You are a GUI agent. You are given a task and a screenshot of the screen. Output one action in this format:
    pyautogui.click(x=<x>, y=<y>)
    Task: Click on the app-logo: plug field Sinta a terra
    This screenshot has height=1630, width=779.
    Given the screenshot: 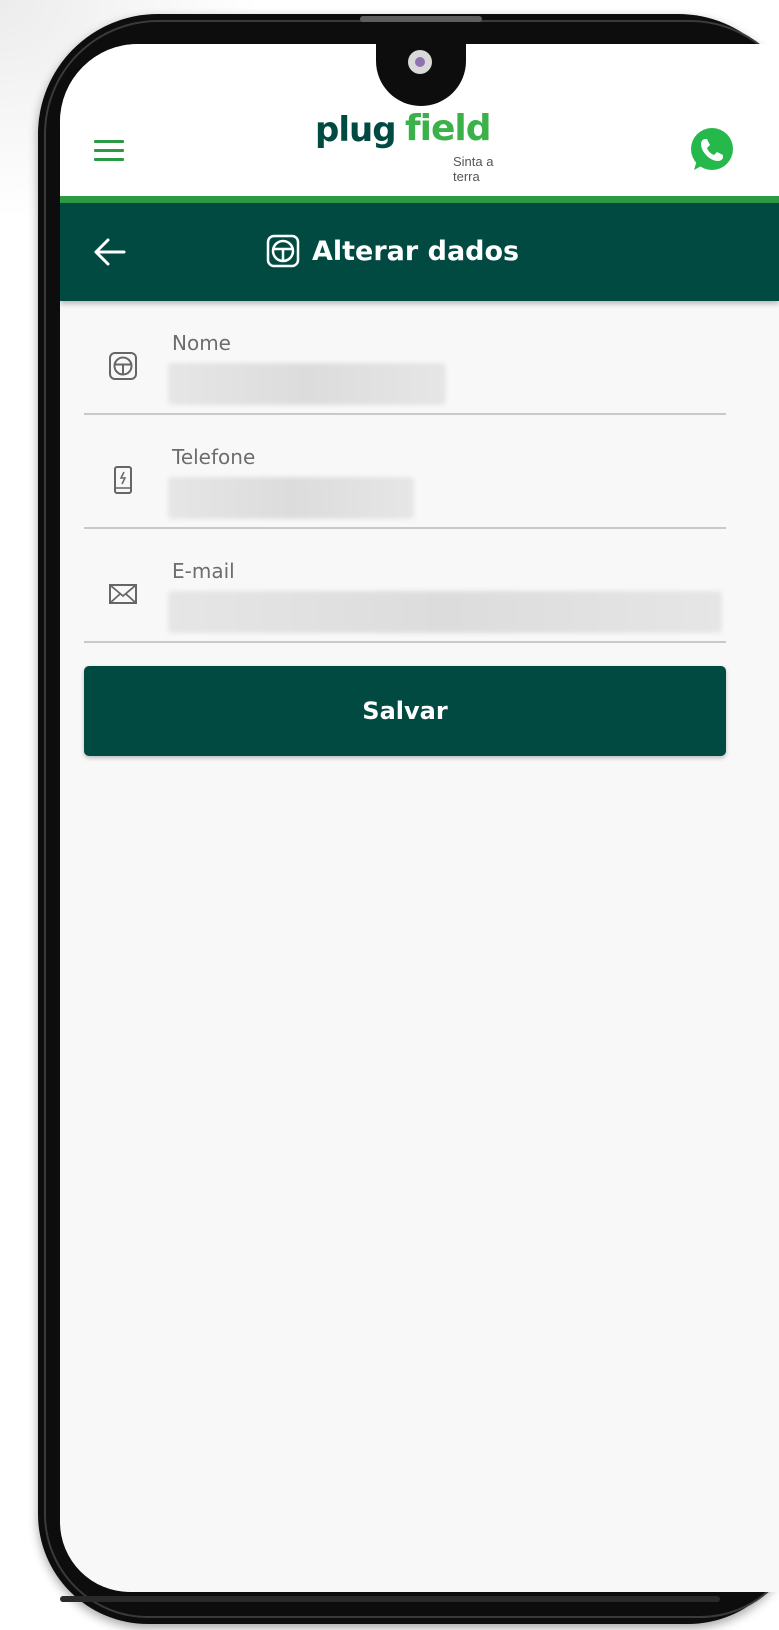 What is the action you would take?
    pyautogui.click(x=415, y=146)
    